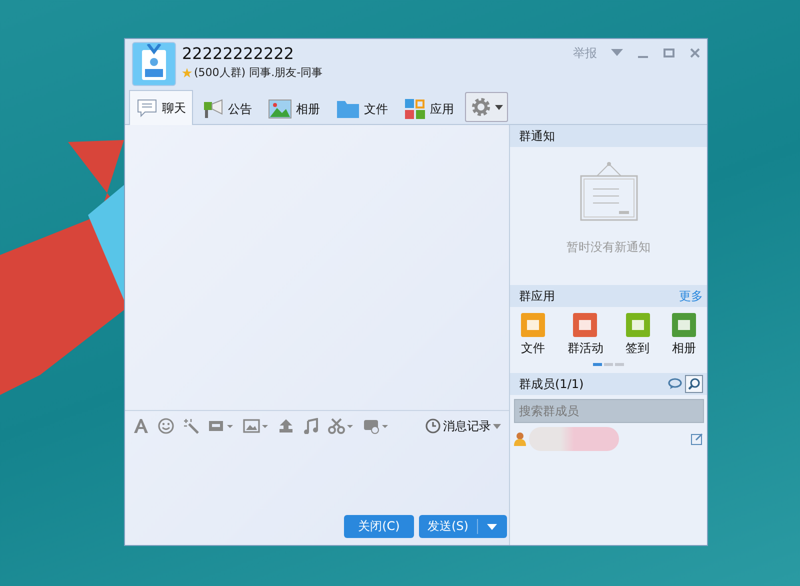 This screenshot has height=586, width=800. I want to click on tab: 文件, so click(362, 108).